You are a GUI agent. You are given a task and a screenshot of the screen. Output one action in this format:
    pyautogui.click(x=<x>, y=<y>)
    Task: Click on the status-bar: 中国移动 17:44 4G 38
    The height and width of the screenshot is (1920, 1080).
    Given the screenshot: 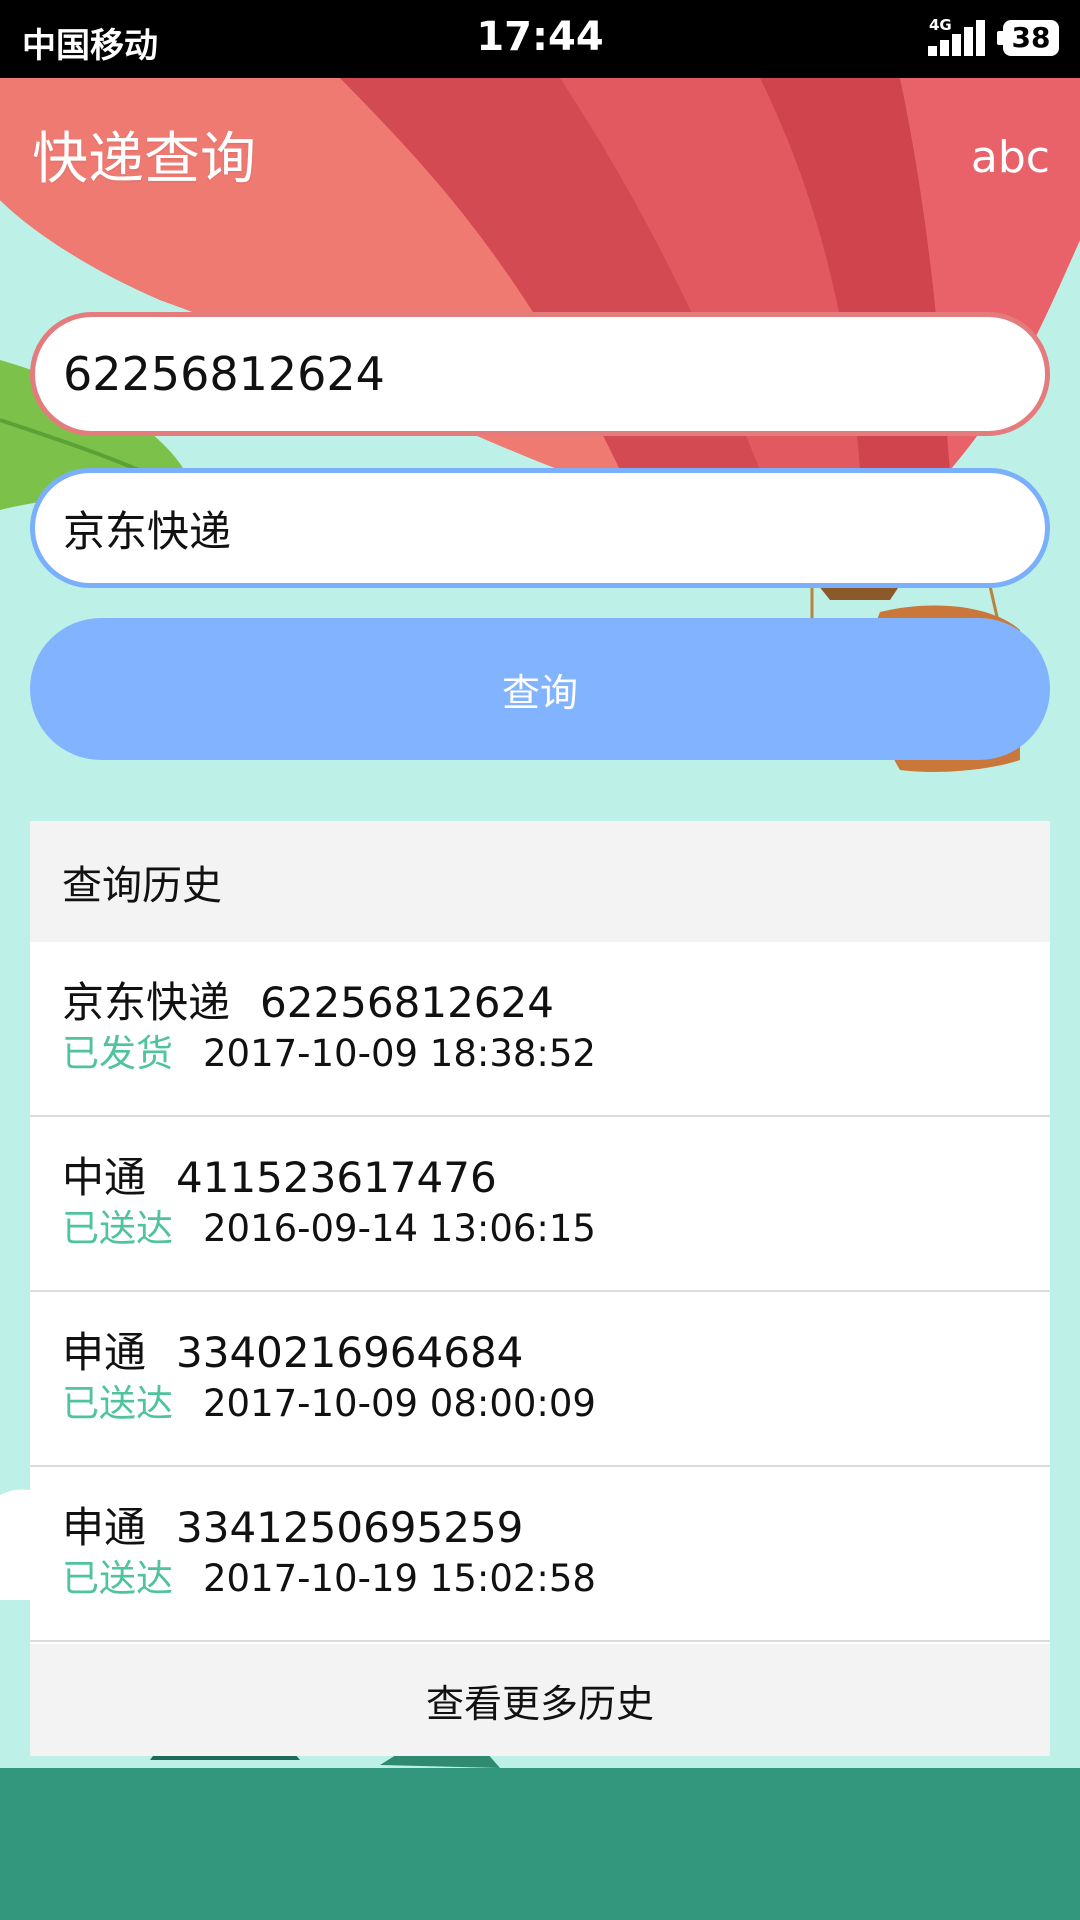 What is the action you would take?
    pyautogui.click(x=540, y=39)
    